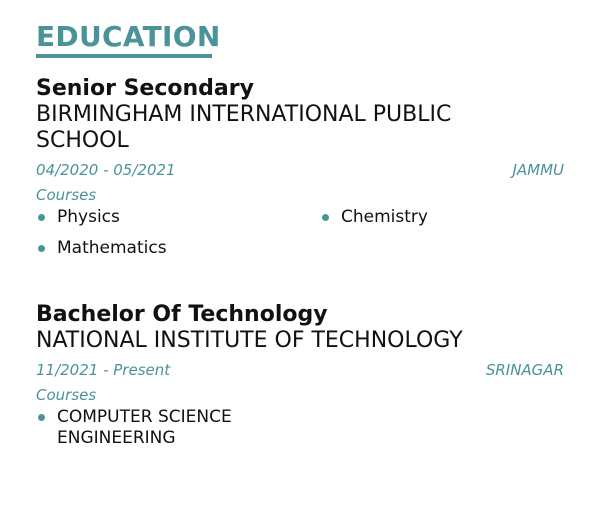  What do you see at coordinates (442, 217) in the screenshot?
I see `list-item: Chemistry` at bounding box center [442, 217].